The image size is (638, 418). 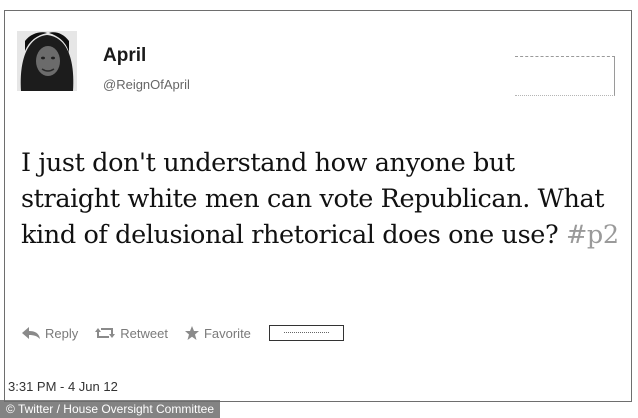 What do you see at coordinates (565, 76) in the screenshot?
I see `follow-button-redacted` at bounding box center [565, 76].